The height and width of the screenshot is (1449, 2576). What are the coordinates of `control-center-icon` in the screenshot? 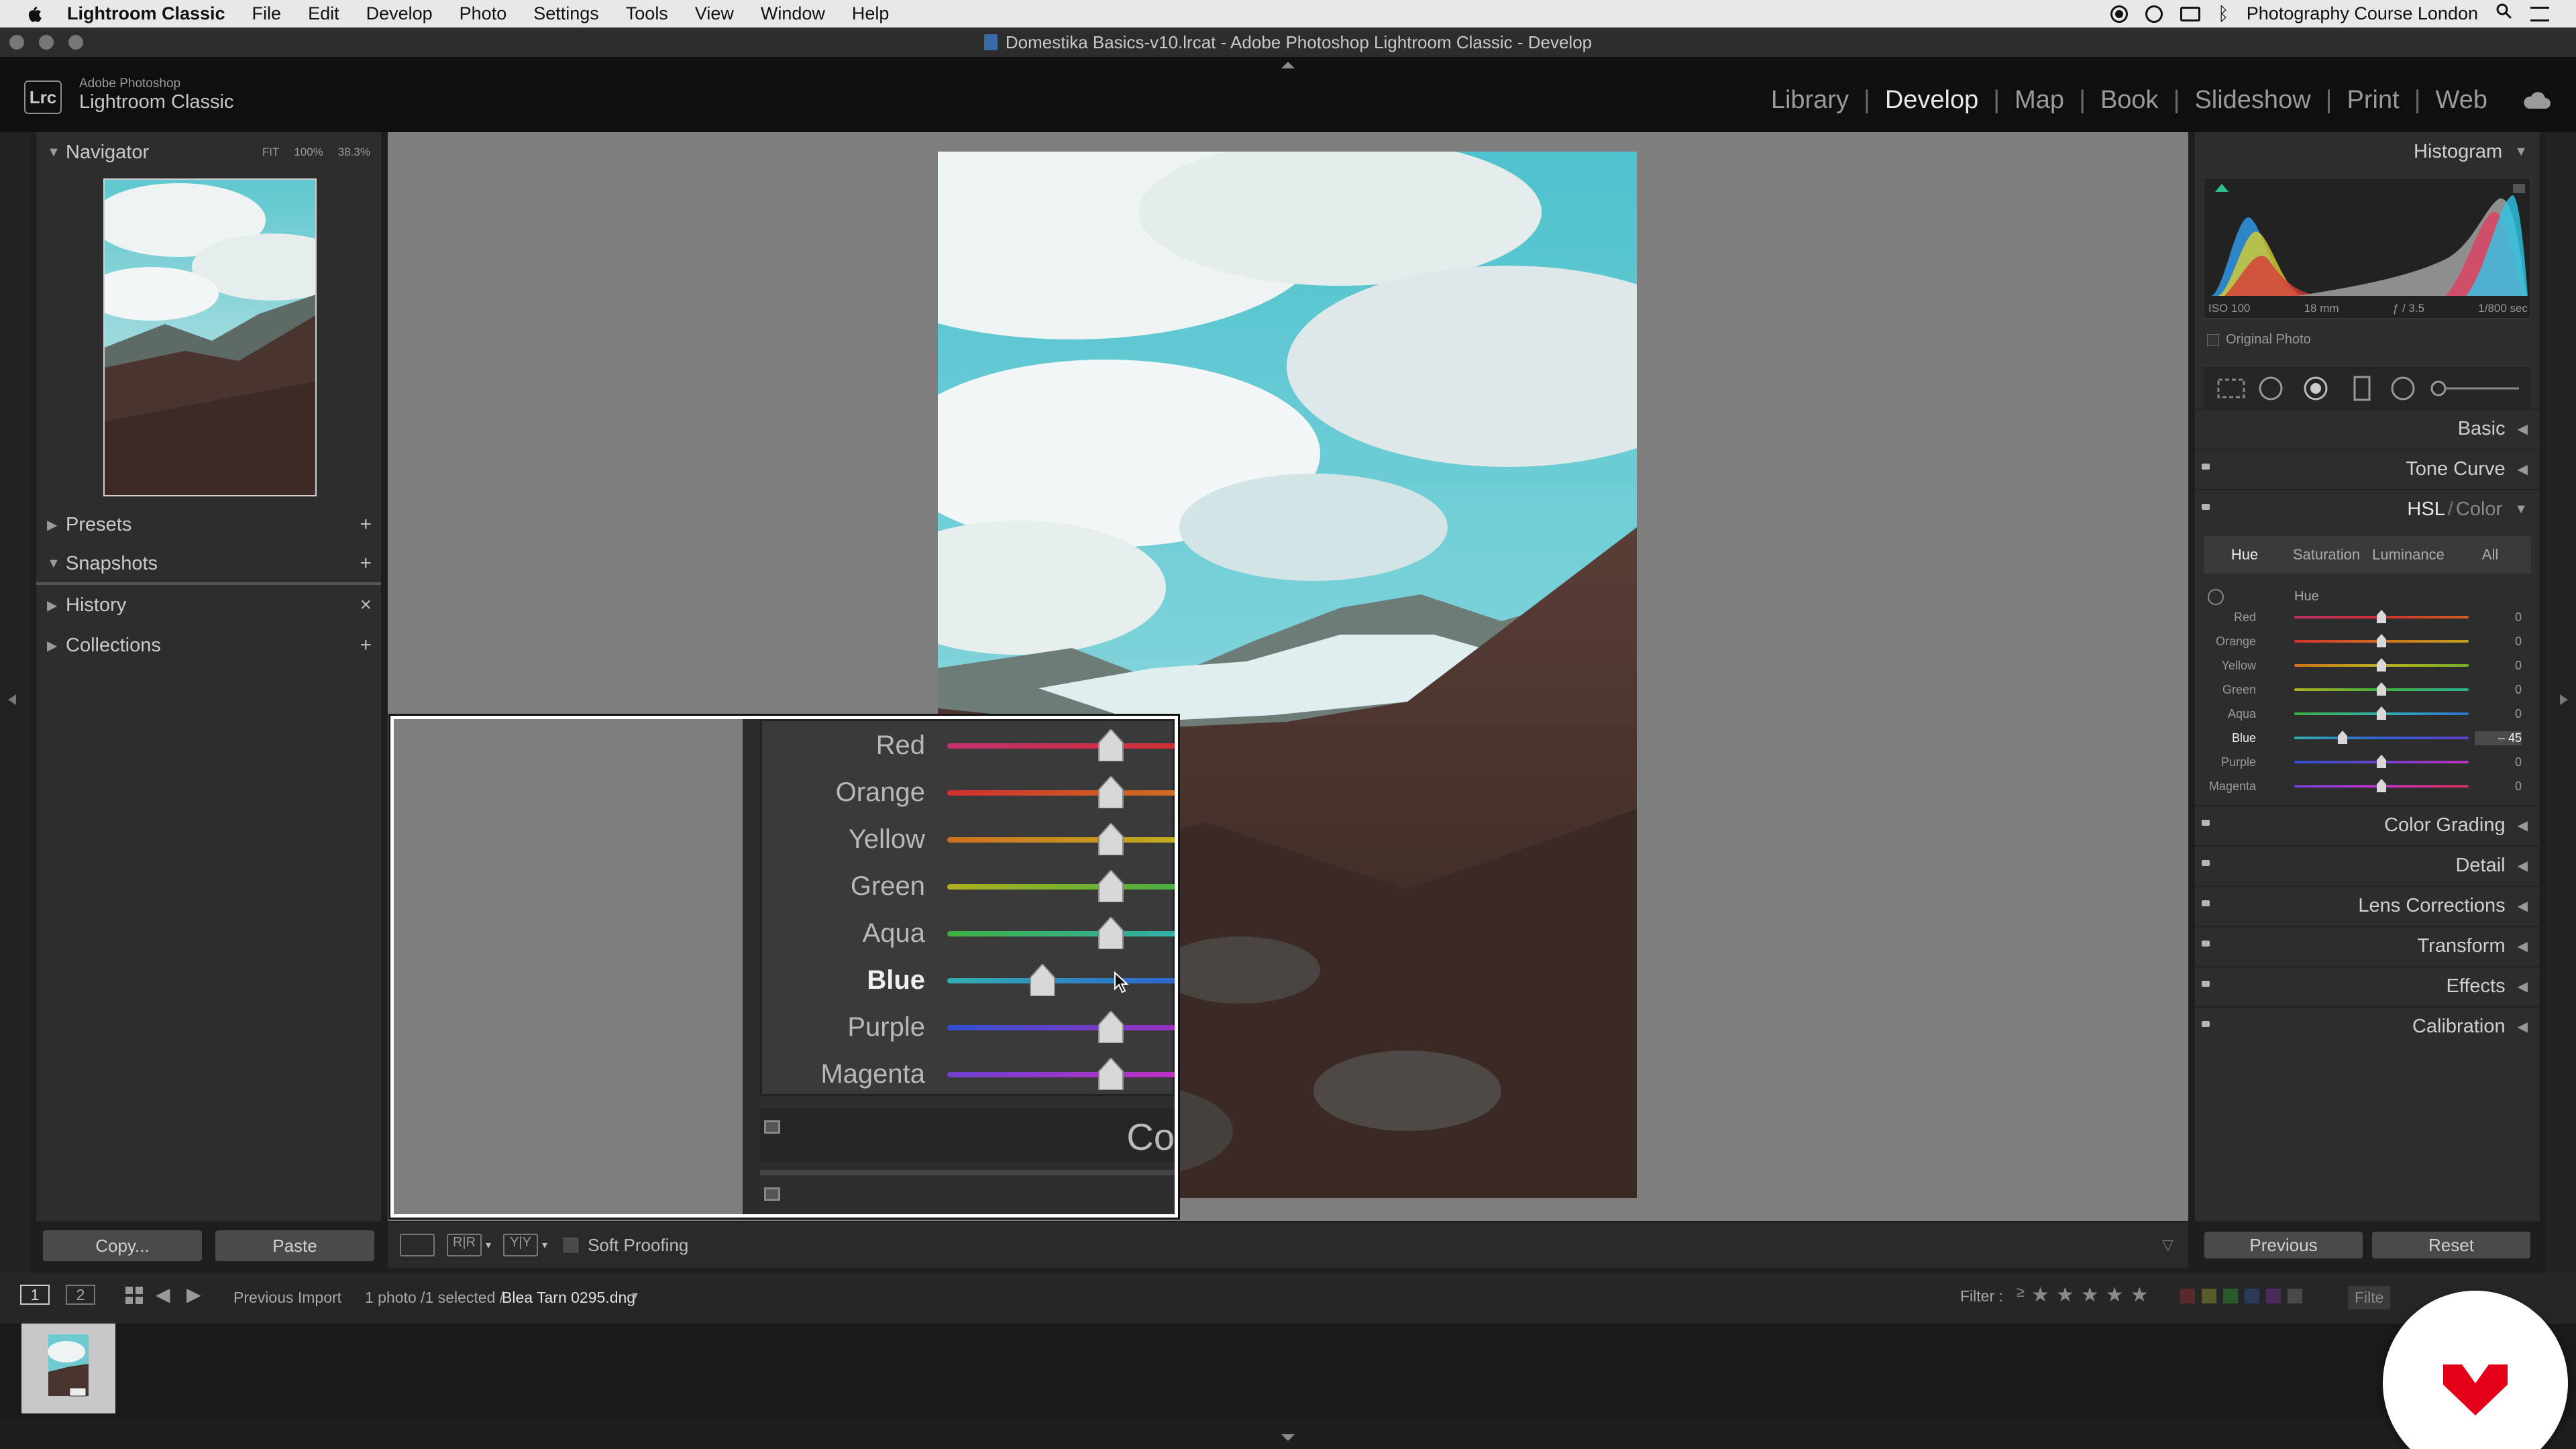 It's located at (2539, 13).